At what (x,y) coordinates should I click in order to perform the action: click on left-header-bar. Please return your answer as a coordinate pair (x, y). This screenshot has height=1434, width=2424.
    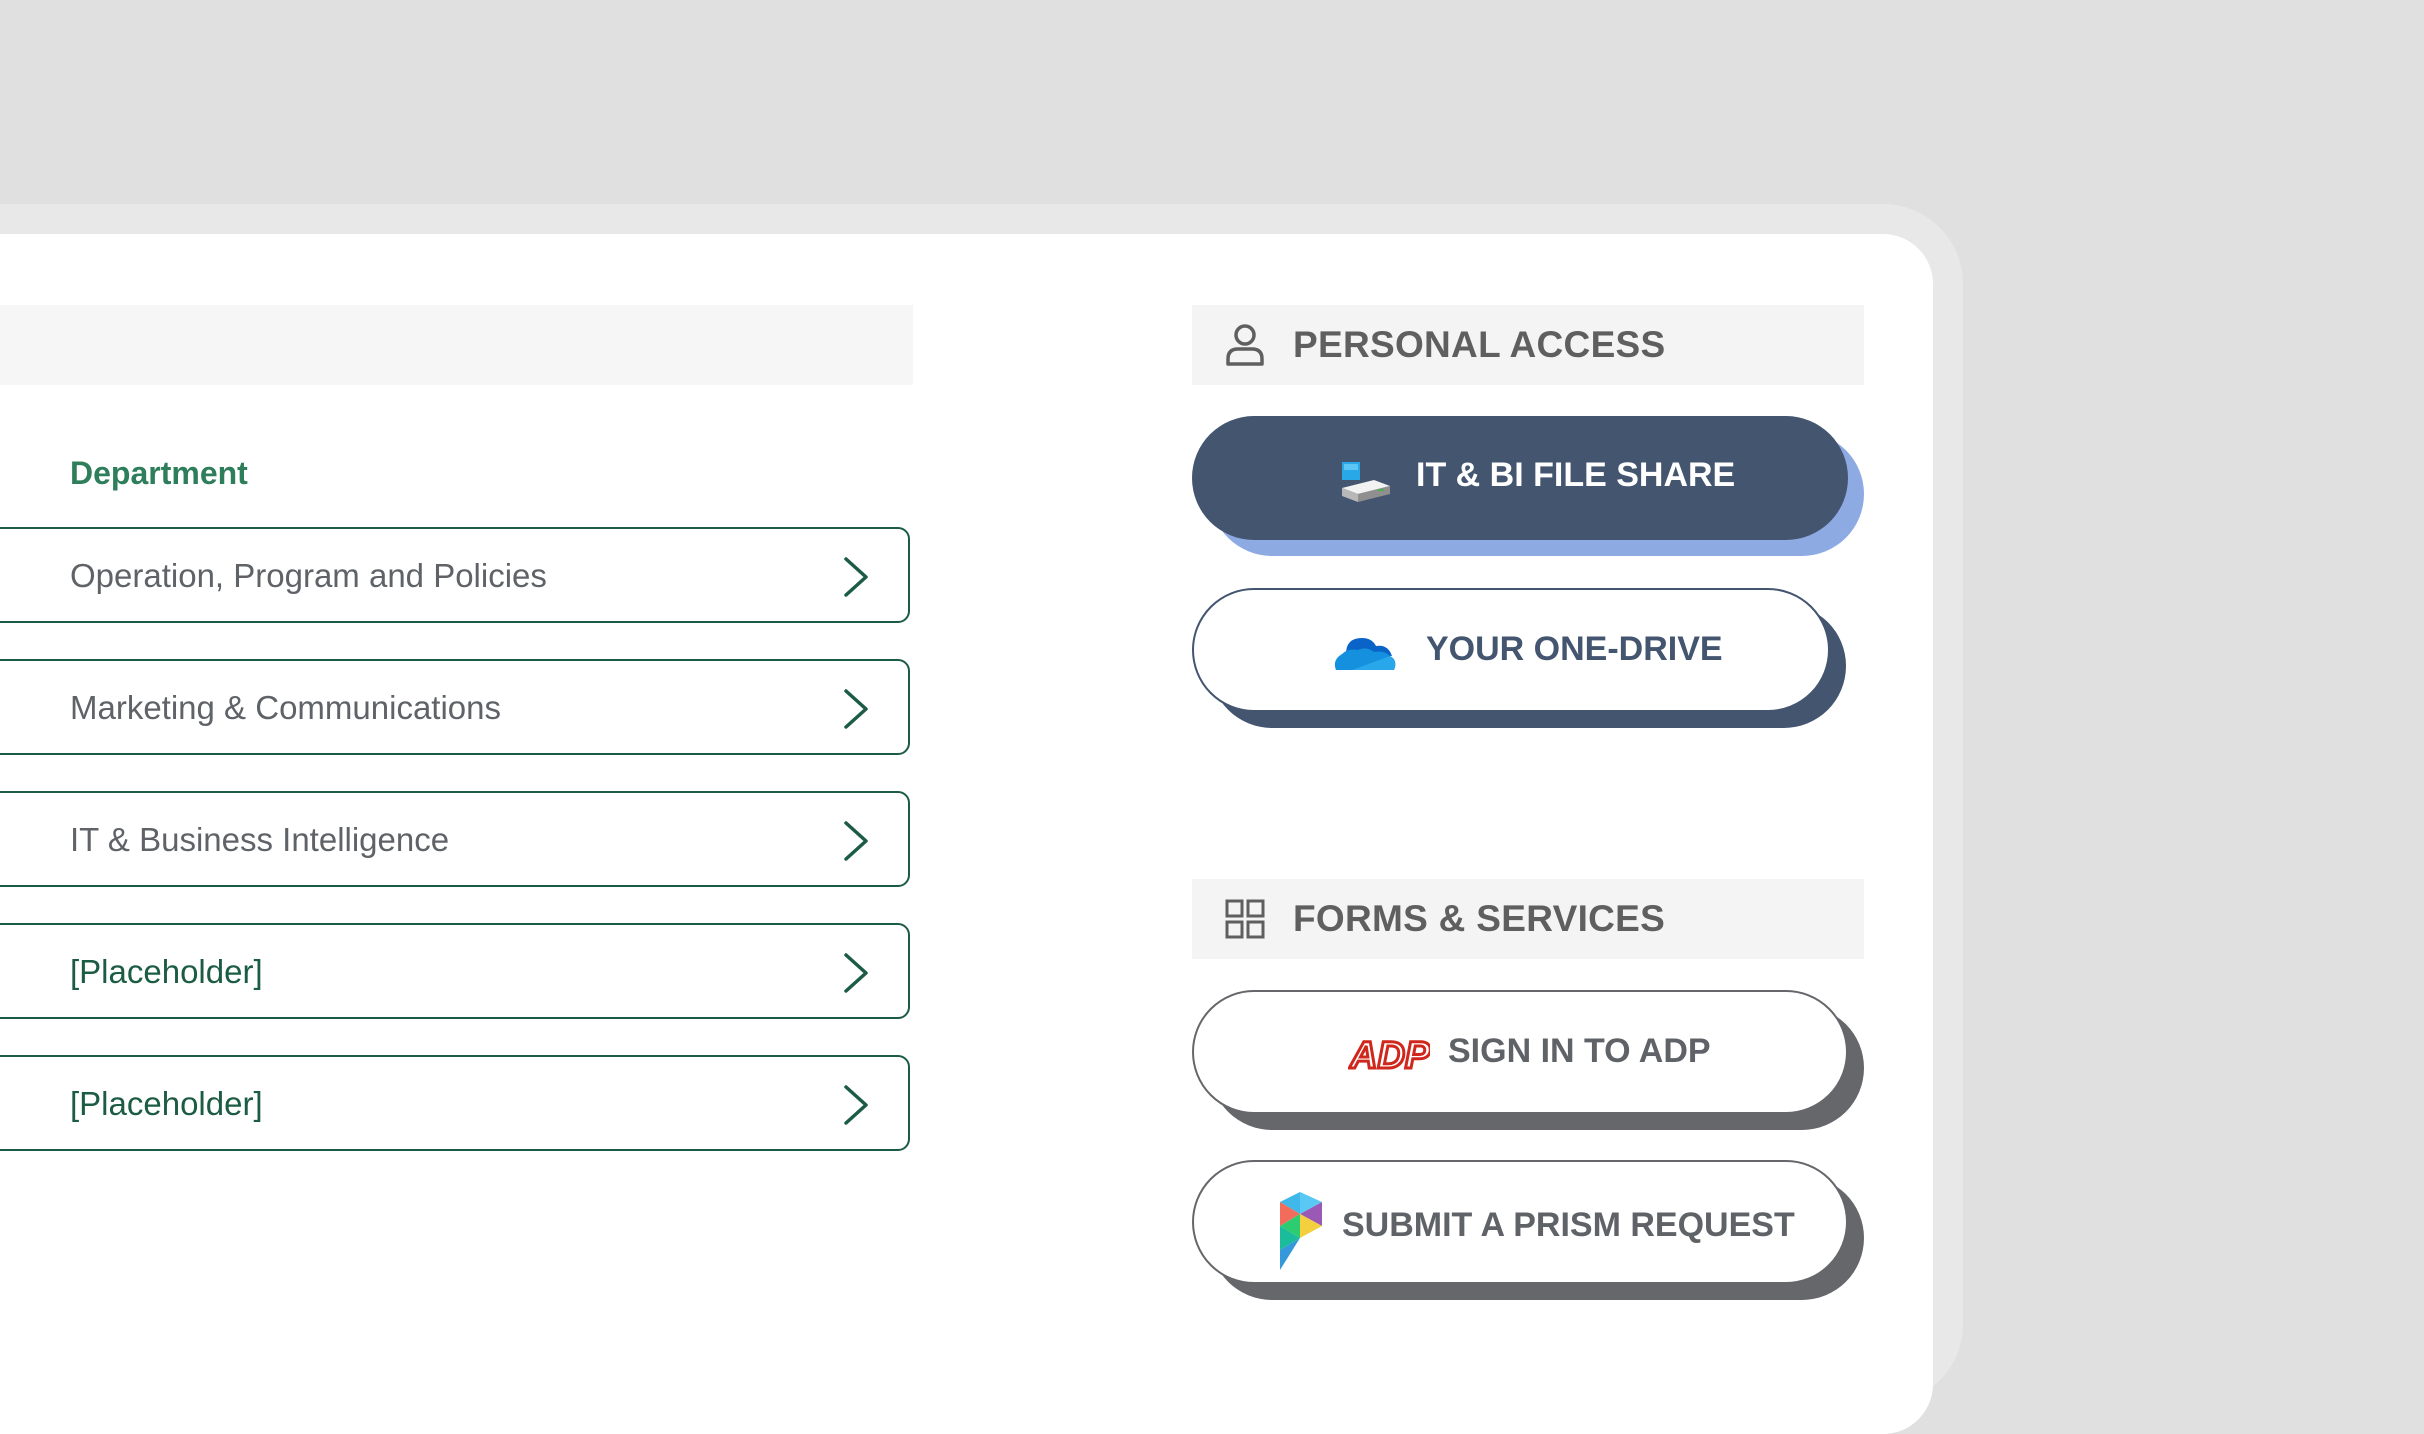
    Looking at the image, I should click on (456, 345).